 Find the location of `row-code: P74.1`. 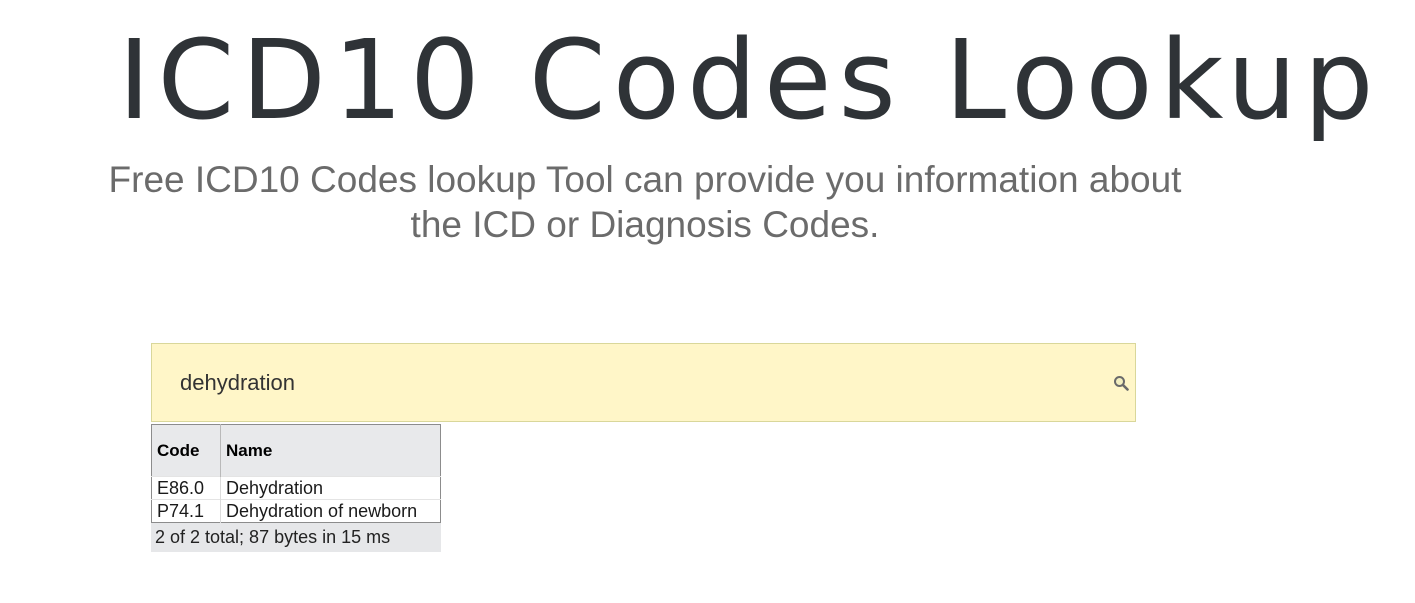

row-code: P74.1 is located at coordinates (186, 511).